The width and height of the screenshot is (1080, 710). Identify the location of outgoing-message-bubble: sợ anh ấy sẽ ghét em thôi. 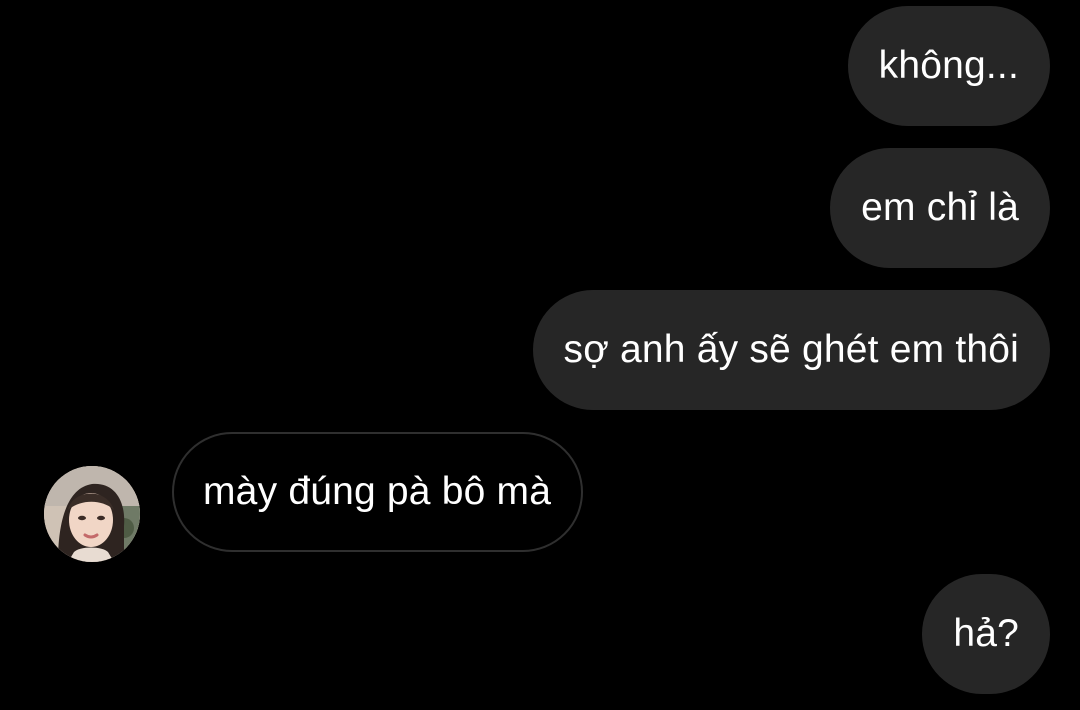
(791, 350).